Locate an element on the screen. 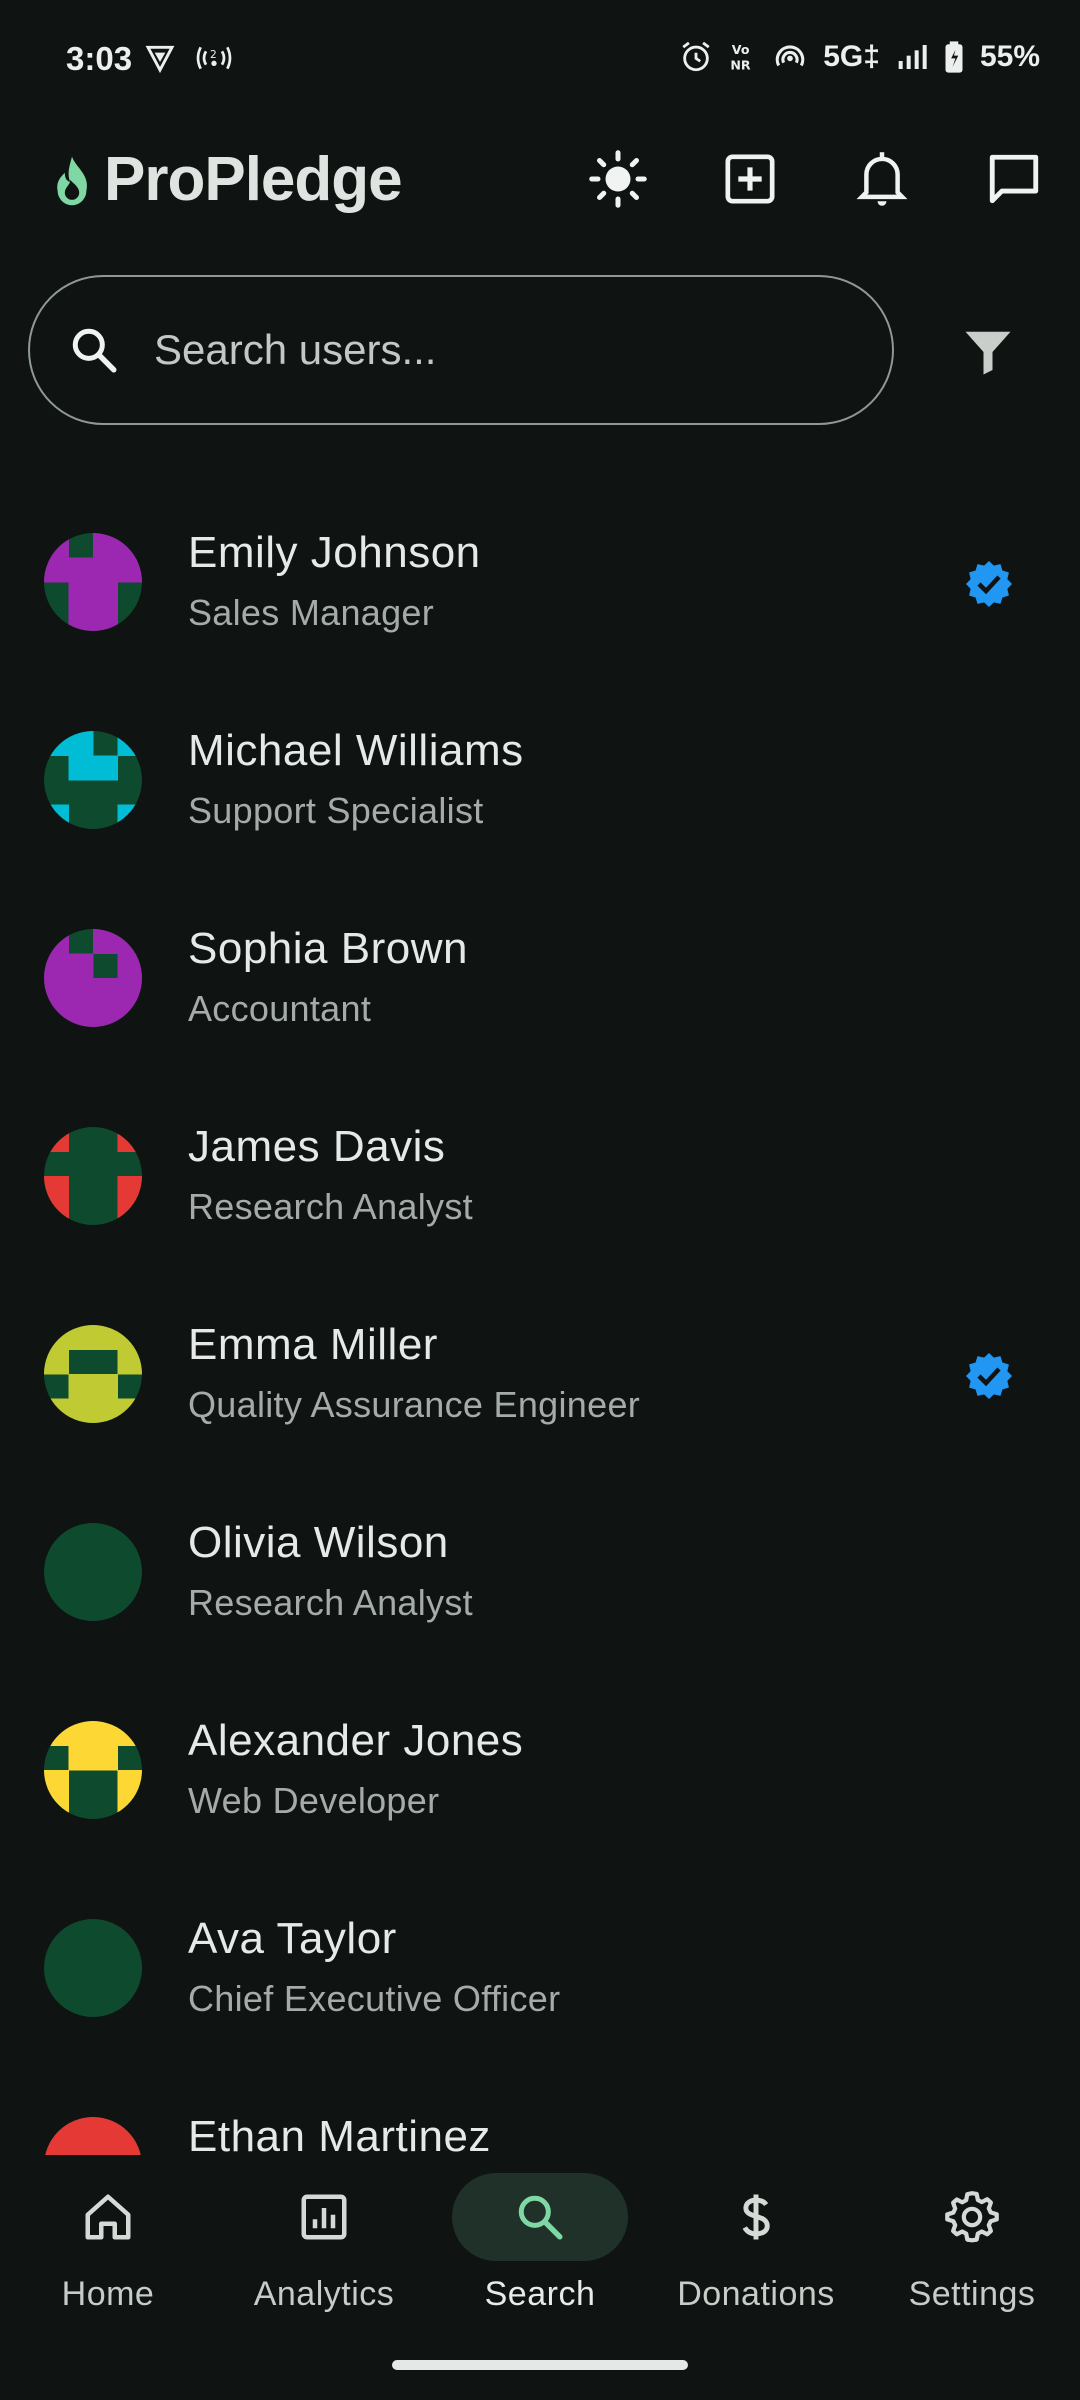 The height and width of the screenshot is (2400, 1080). nav-item-settings: Settings is located at coordinates (972, 2258).